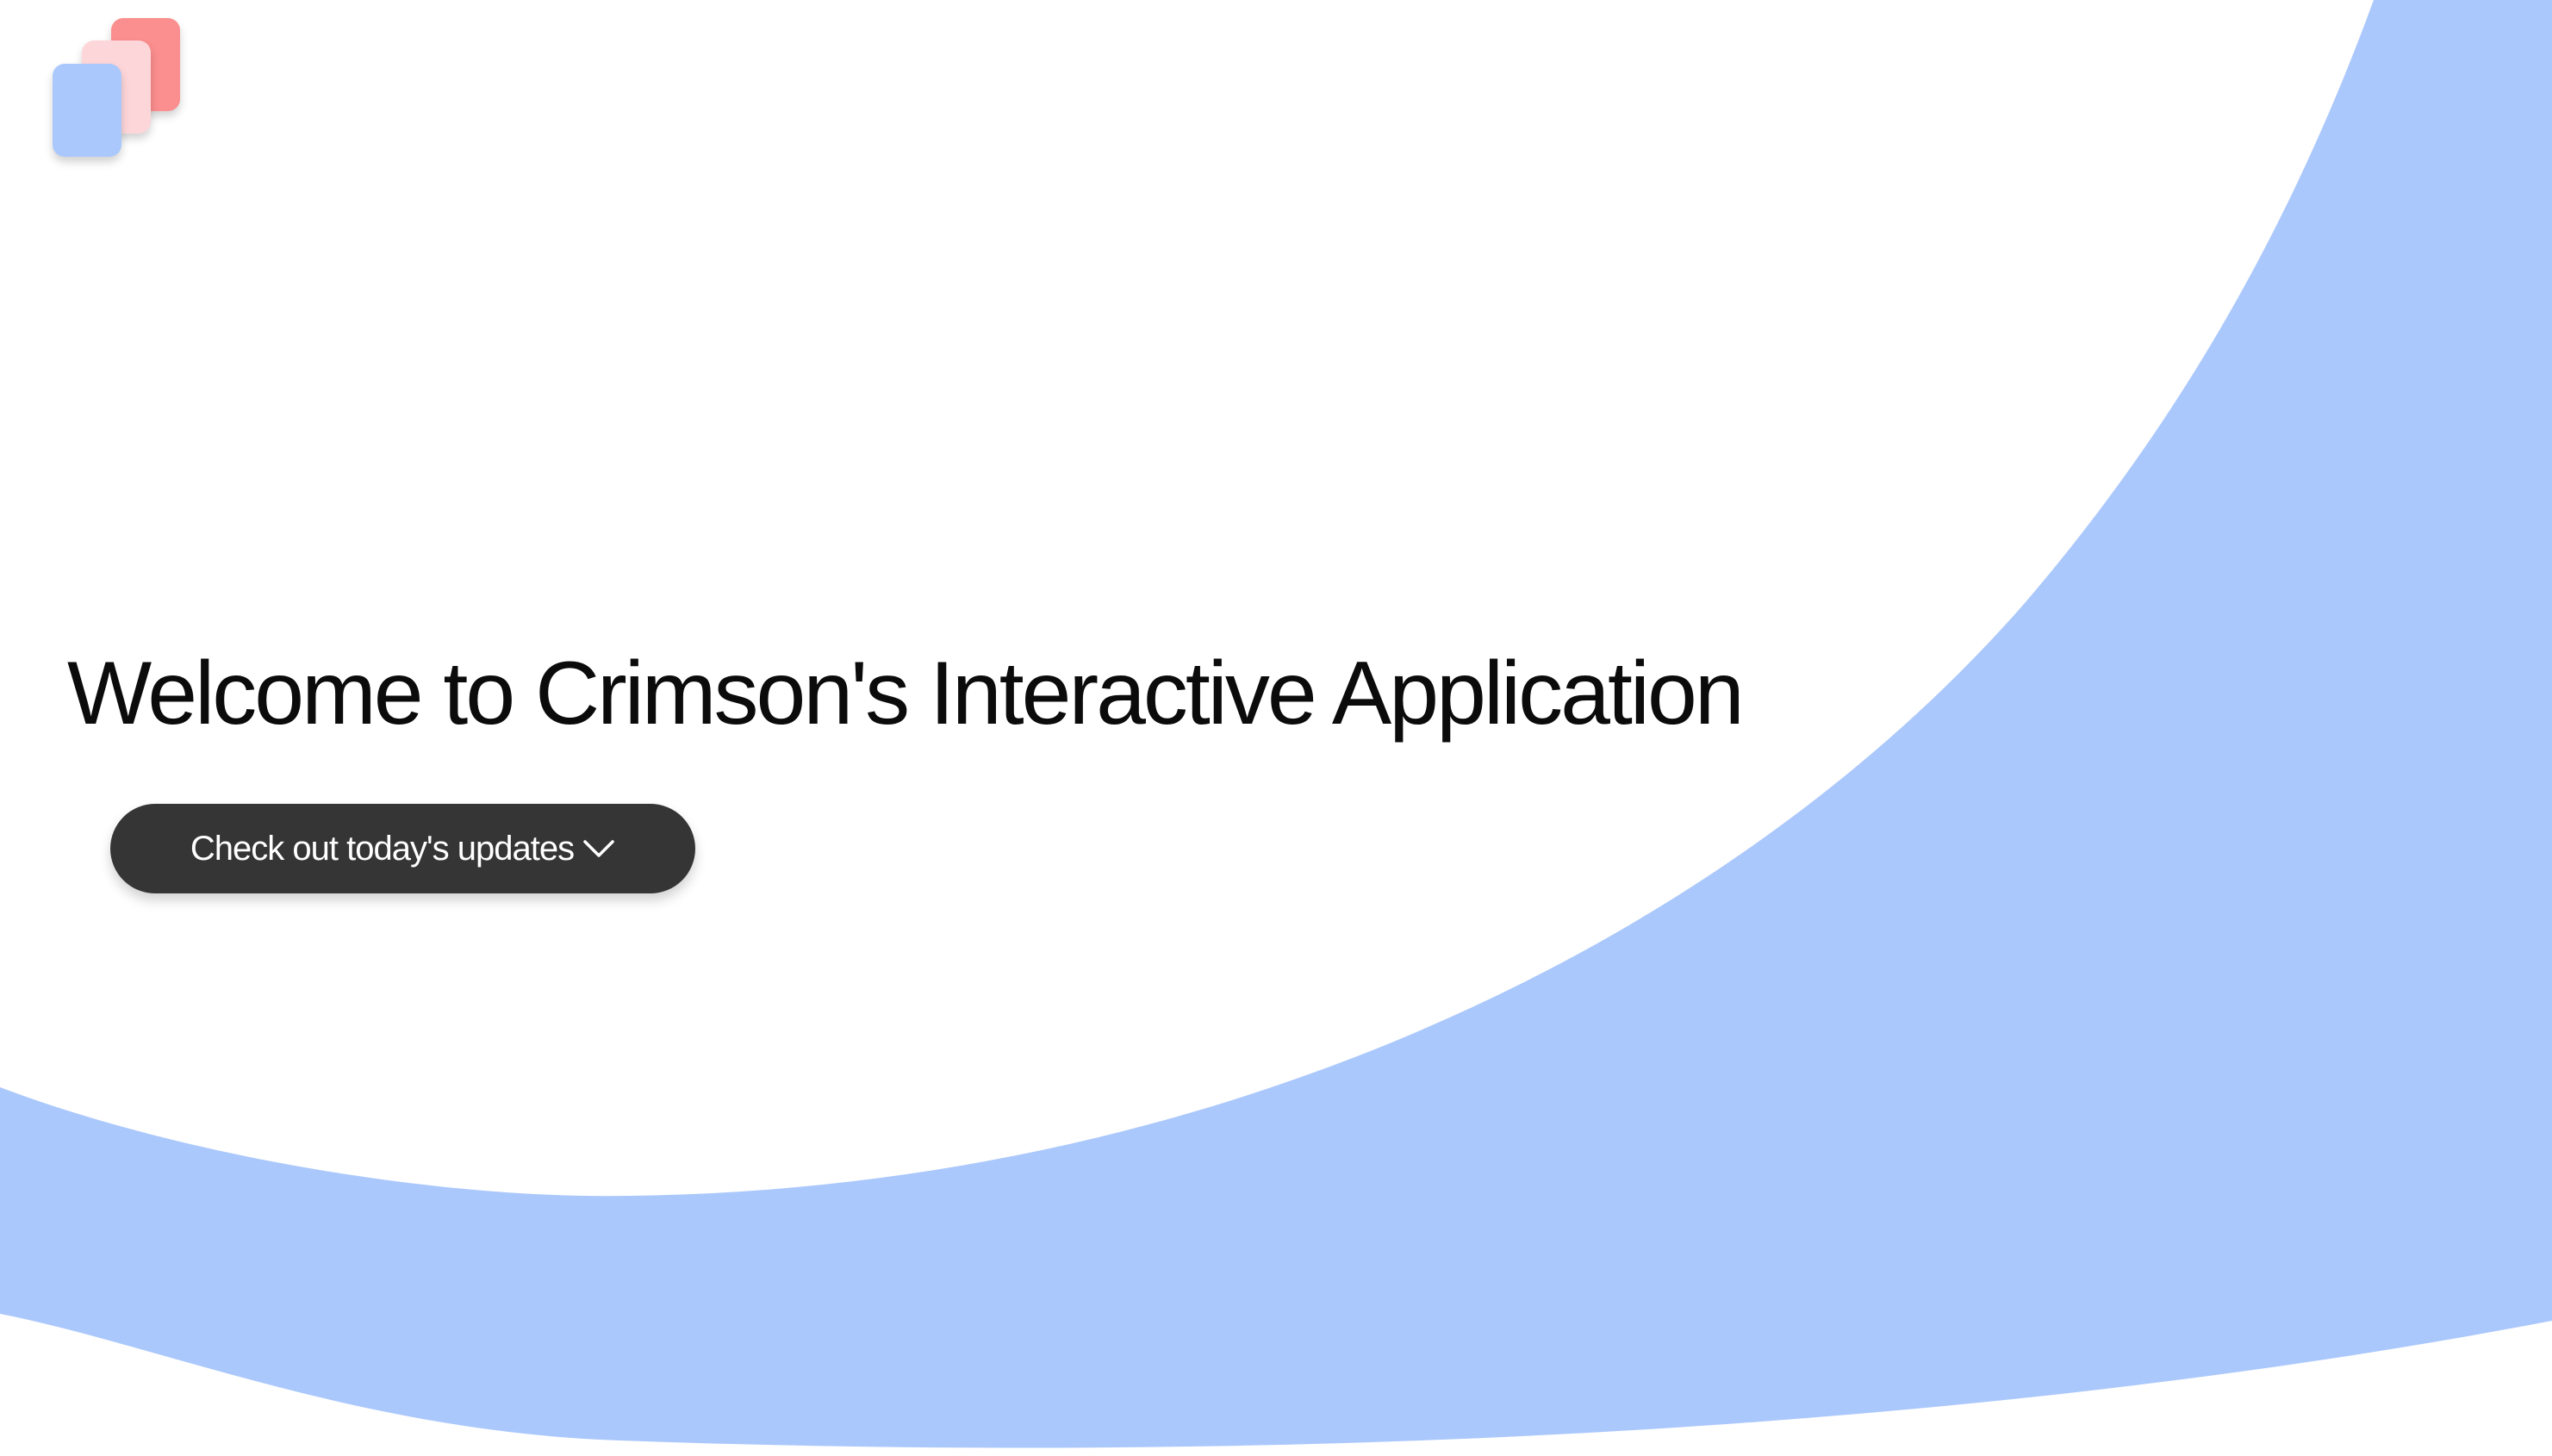 The image size is (2552, 1456). What do you see at coordinates (598, 849) in the screenshot?
I see `chevron-down-icon` at bounding box center [598, 849].